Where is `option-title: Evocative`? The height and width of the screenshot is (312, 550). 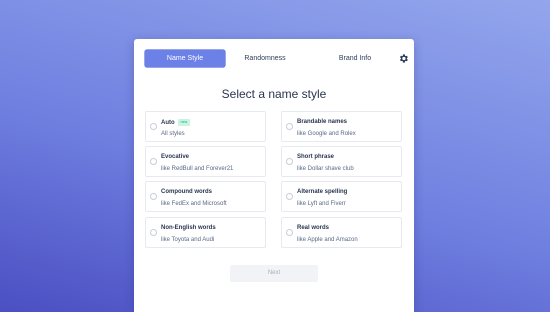 option-title: Evocative is located at coordinates (175, 157).